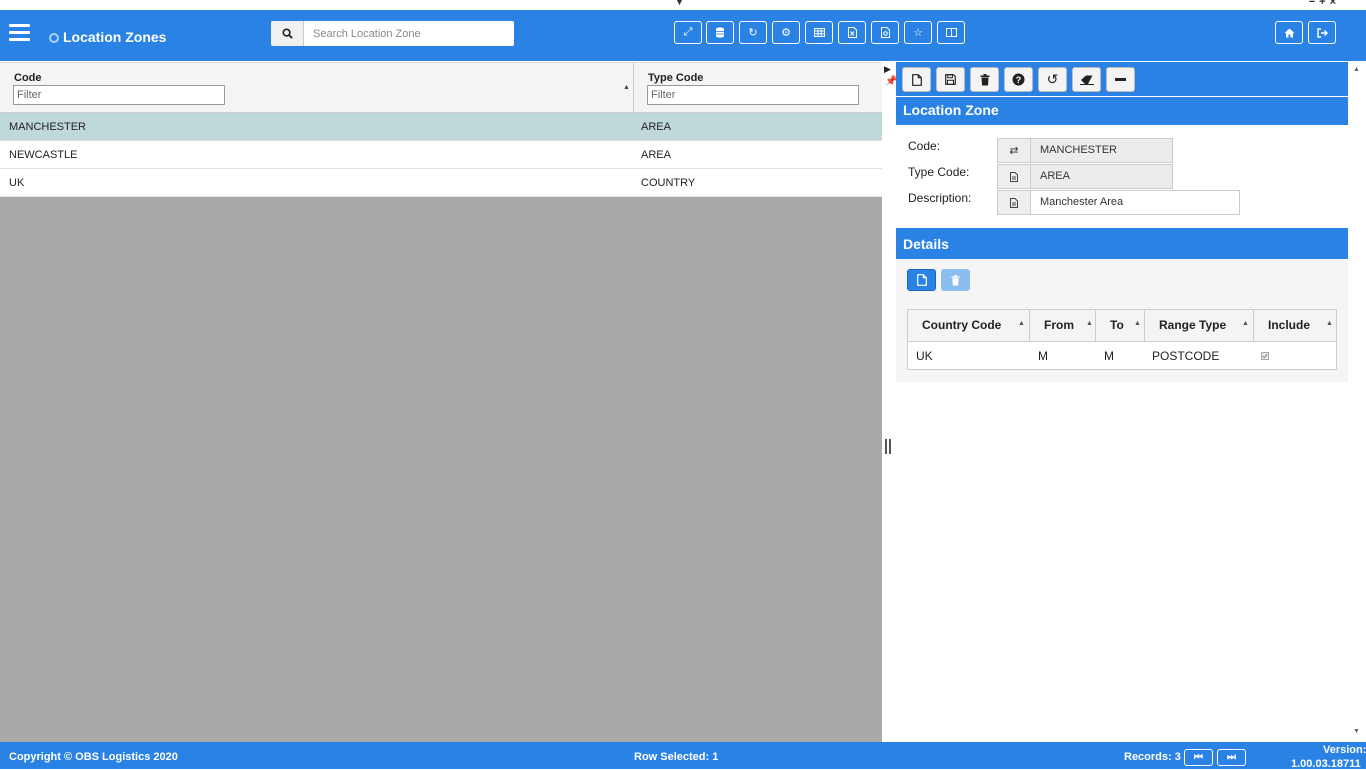 This screenshot has width=1366, height=770. I want to click on column-header-type-code: Type Code, so click(758, 88).